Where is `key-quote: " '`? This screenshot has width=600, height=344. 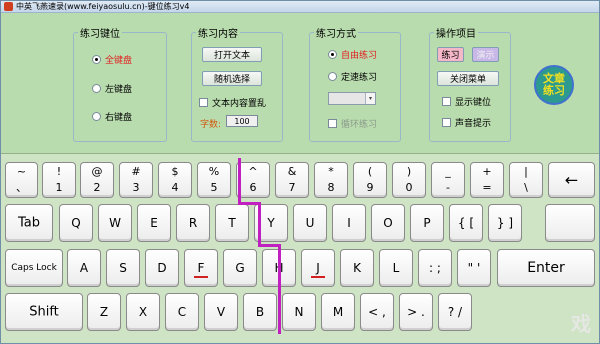
key-quote: " ' is located at coordinates (474, 268).